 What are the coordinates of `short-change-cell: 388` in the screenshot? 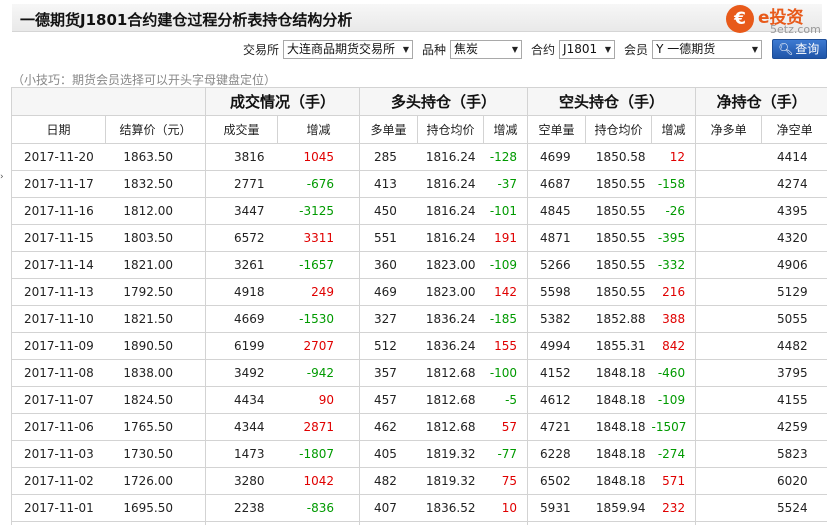 It's located at (673, 319).